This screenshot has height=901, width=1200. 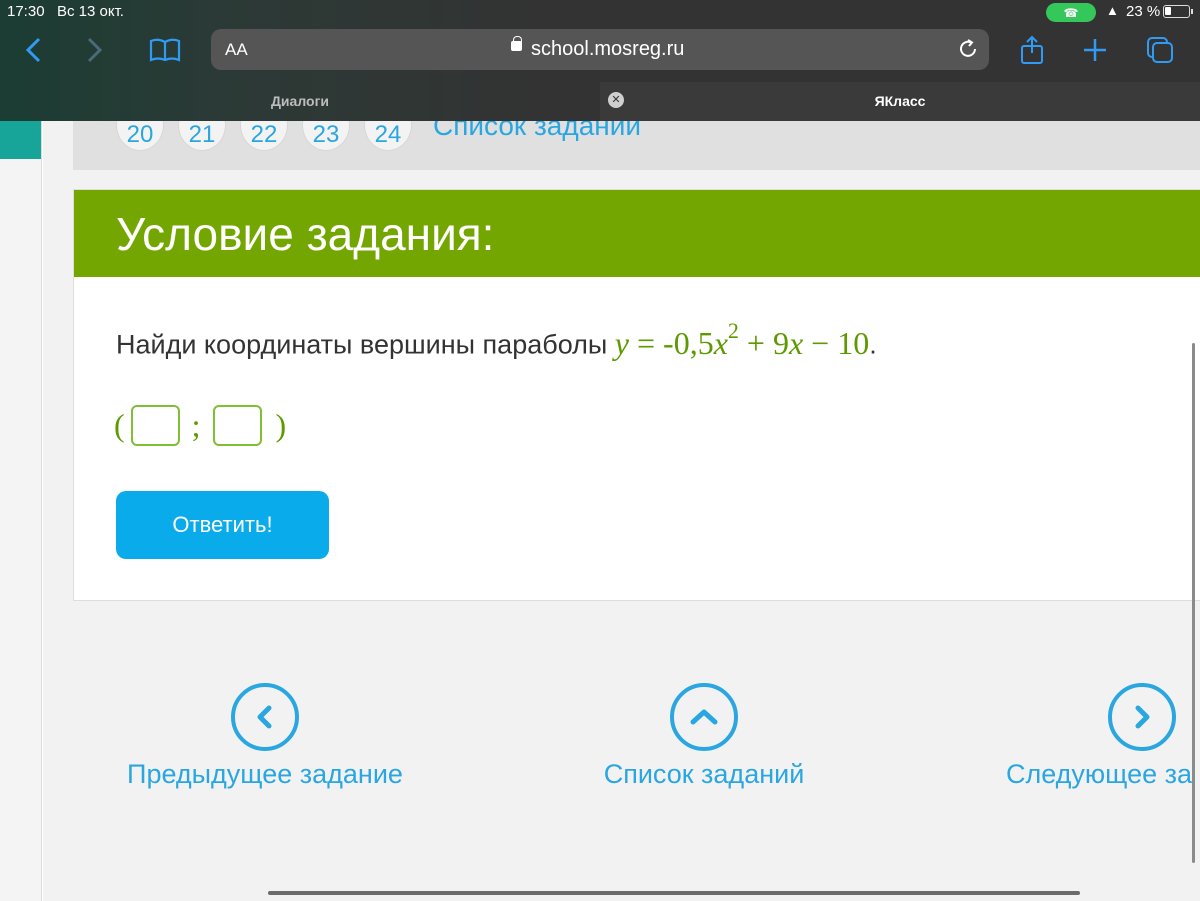 What do you see at coordinates (21, 511) in the screenshot?
I see `left-sidebar` at bounding box center [21, 511].